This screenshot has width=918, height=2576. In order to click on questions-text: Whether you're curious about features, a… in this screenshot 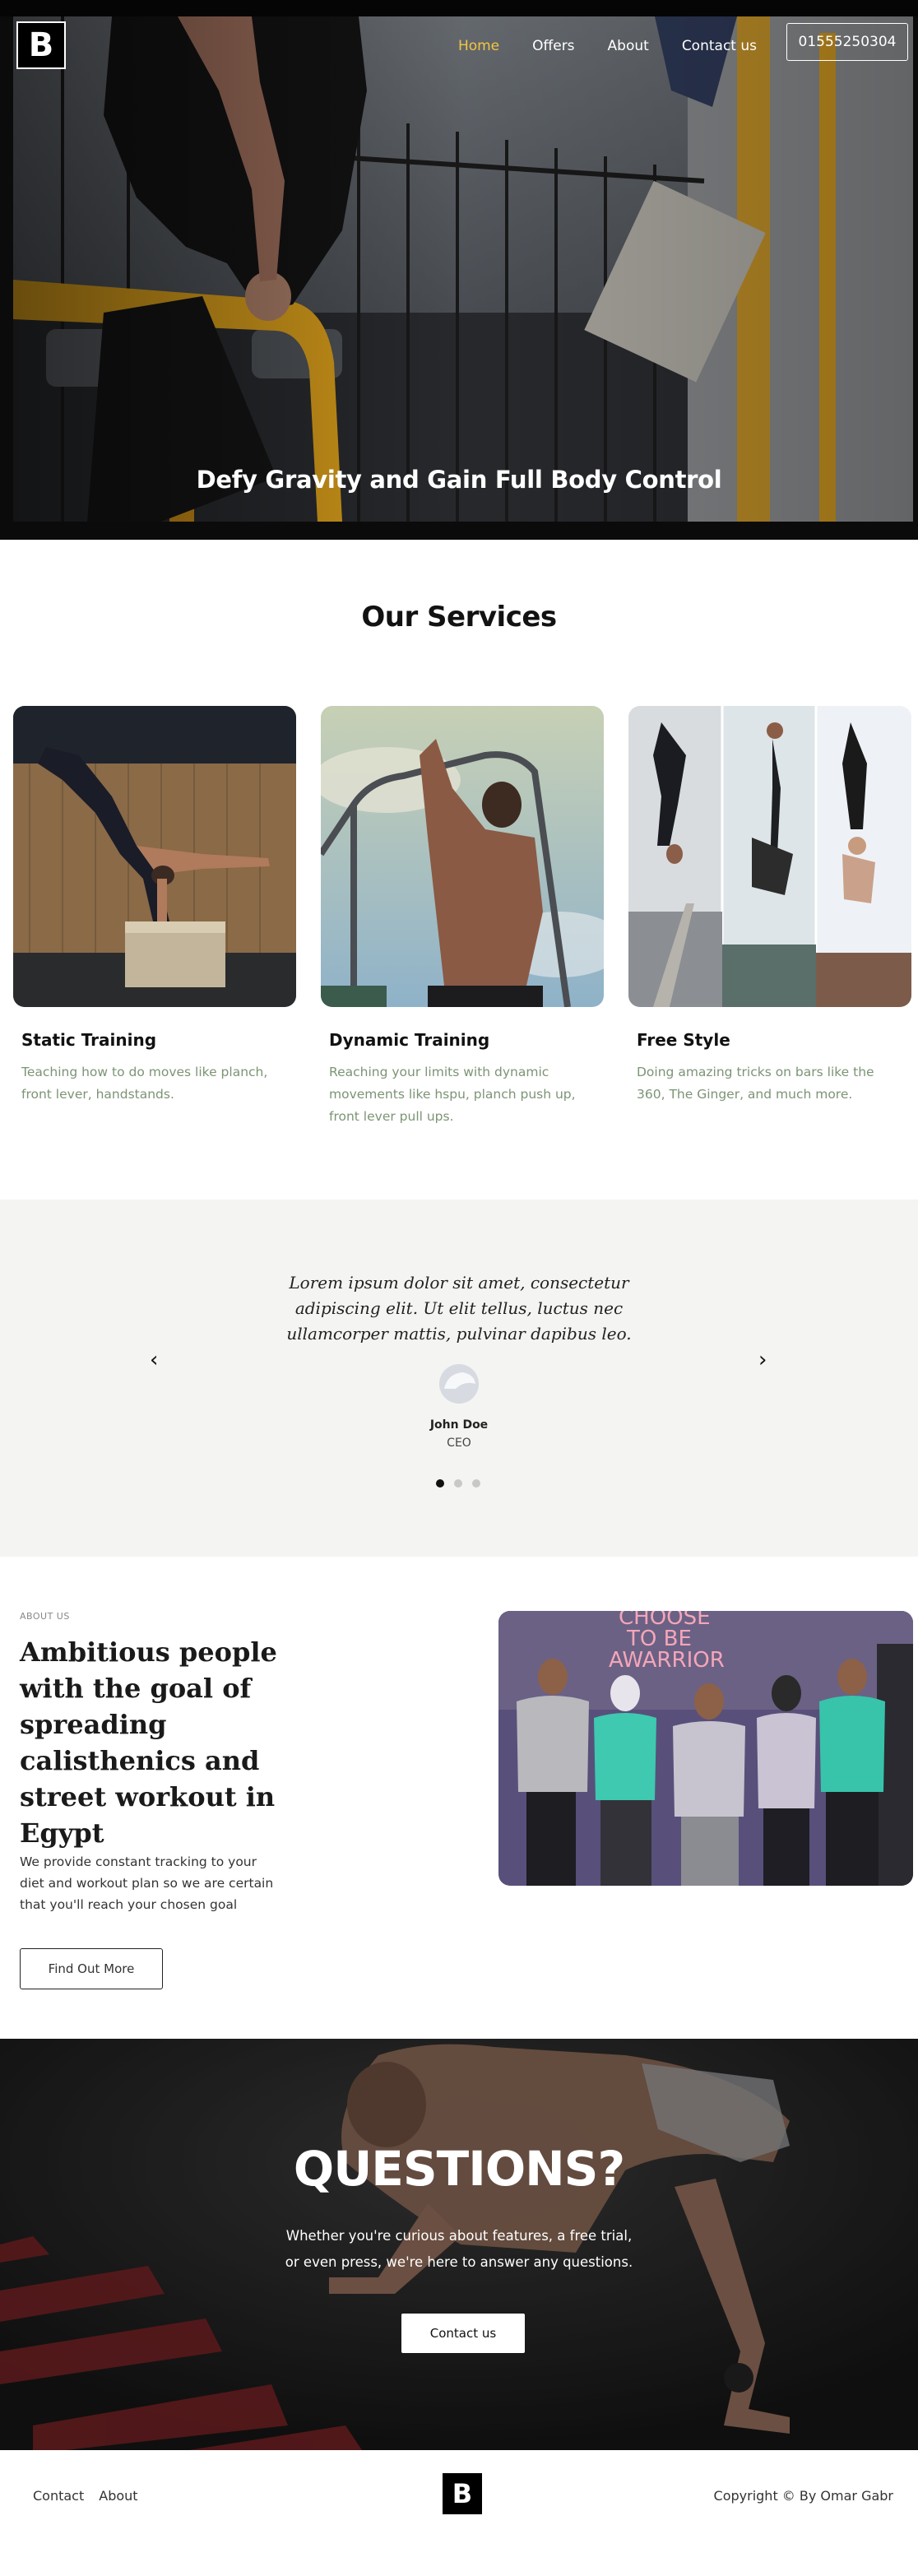, I will do `click(459, 2249)`.